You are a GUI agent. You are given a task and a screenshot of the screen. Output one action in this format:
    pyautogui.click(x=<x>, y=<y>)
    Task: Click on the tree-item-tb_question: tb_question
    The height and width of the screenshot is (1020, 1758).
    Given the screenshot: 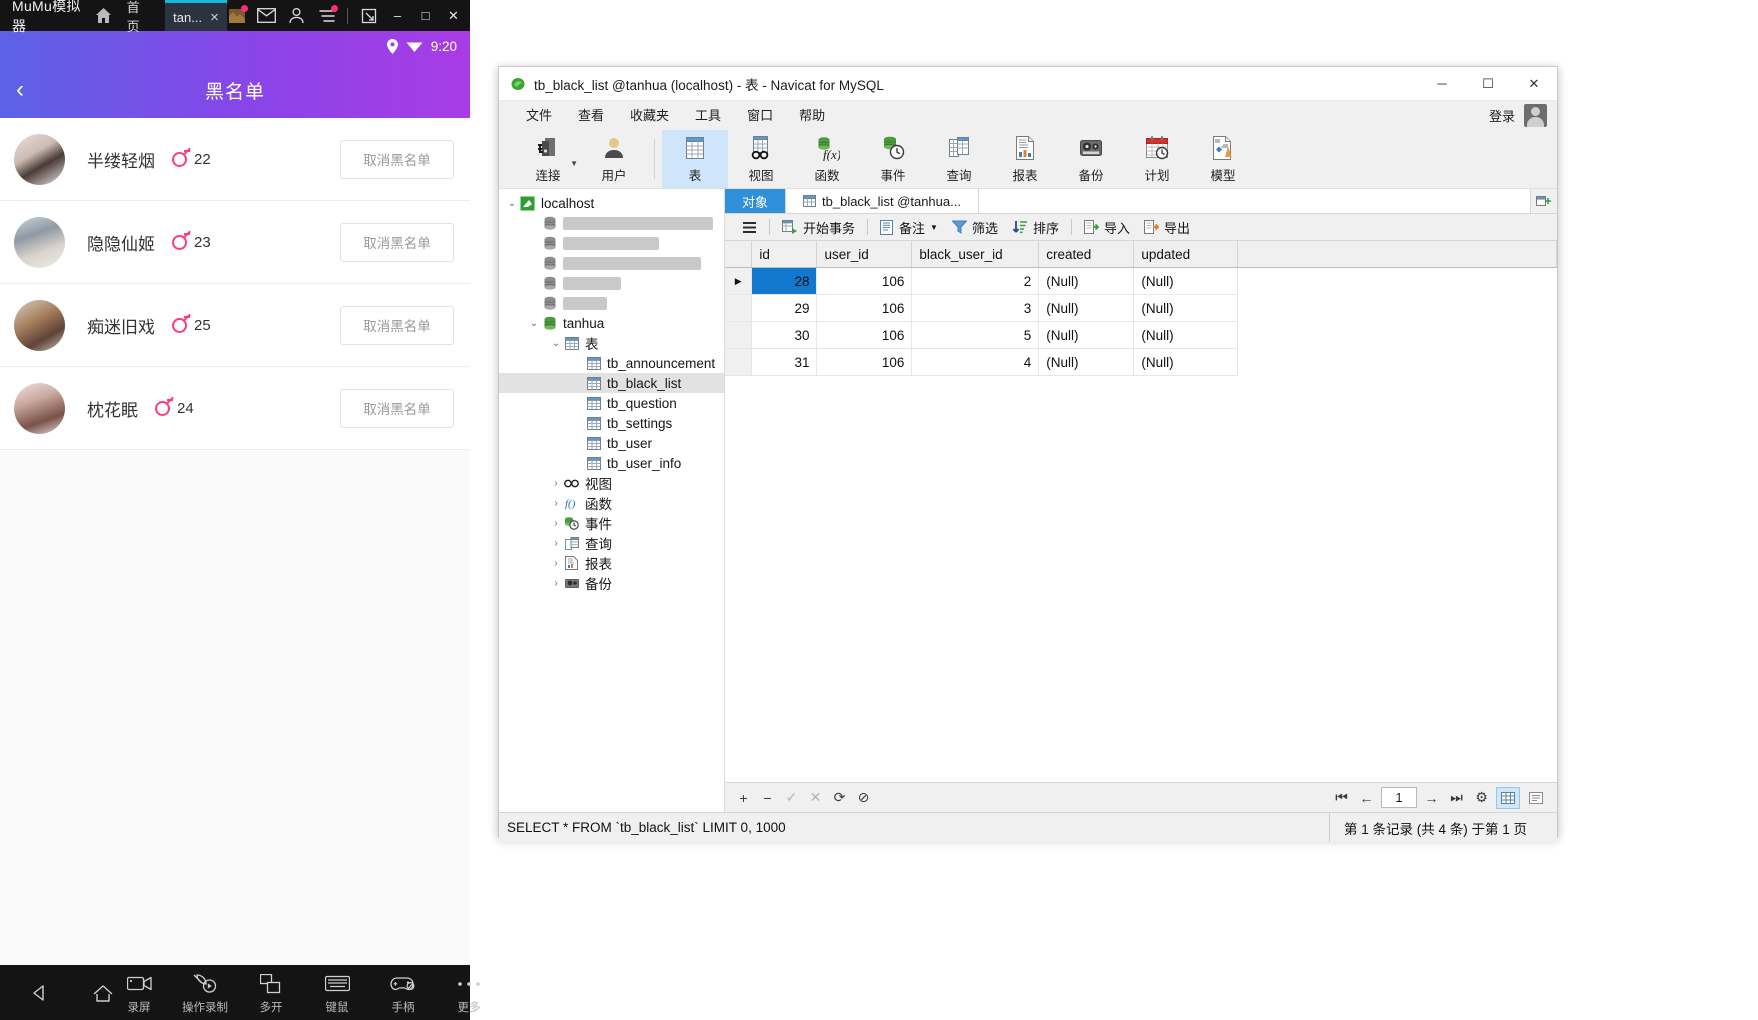 What is the action you would take?
    pyautogui.click(x=611, y=403)
    